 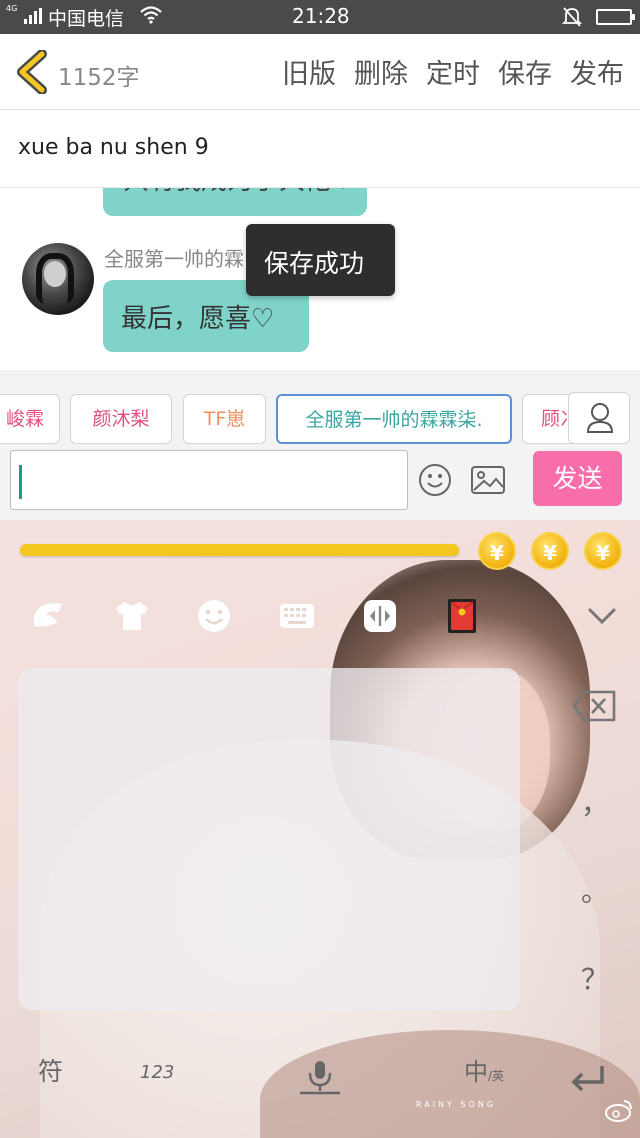 What do you see at coordinates (238, 192) in the screenshot?
I see `message-text: 只有我成为了大佬♡` at bounding box center [238, 192].